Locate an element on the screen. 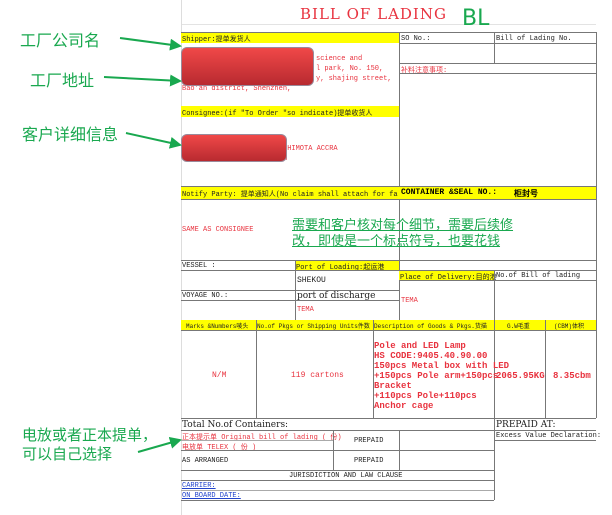 The image size is (612, 515). place-delivery-value: TEMA is located at coordinates (409, 301).